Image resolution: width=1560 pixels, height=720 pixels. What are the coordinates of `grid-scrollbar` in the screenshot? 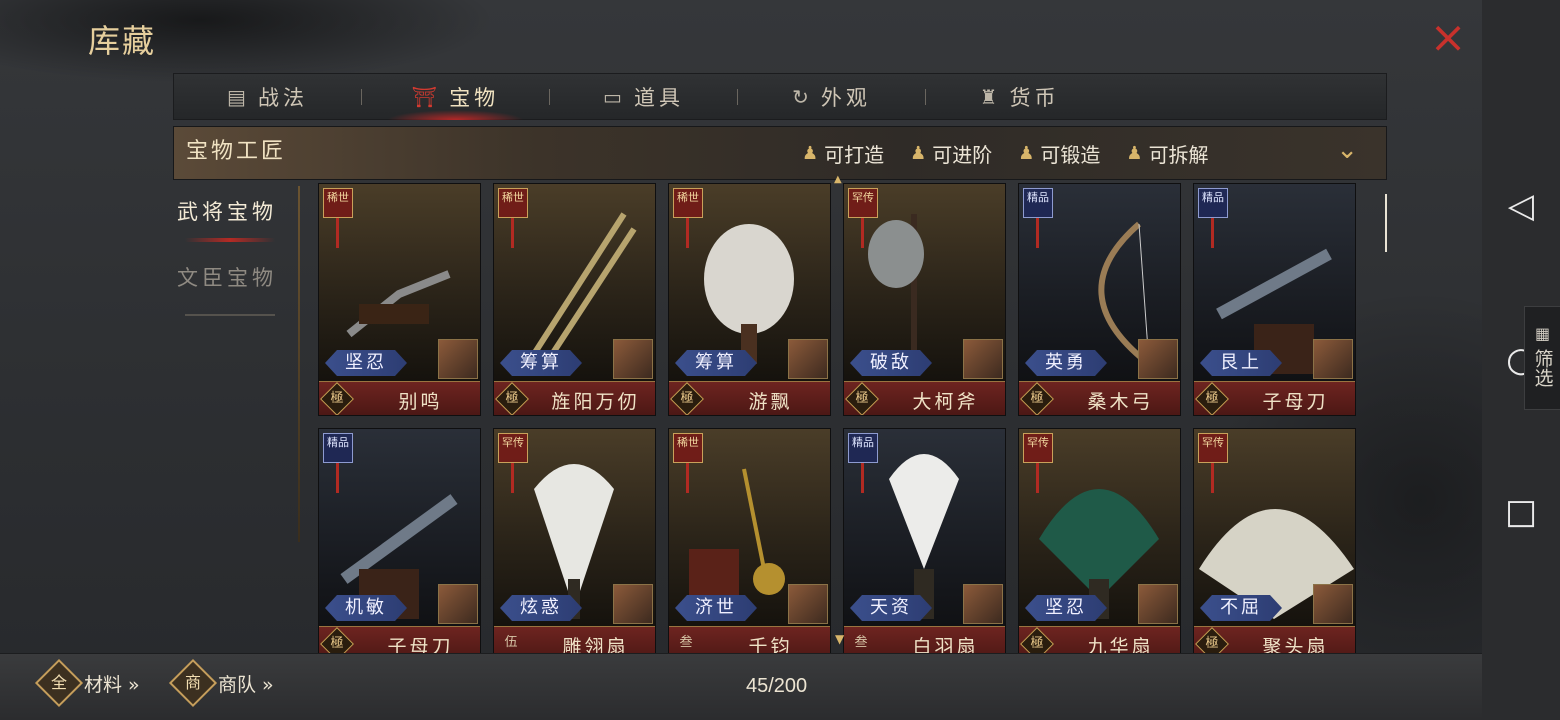 It's located at (1386, 223).